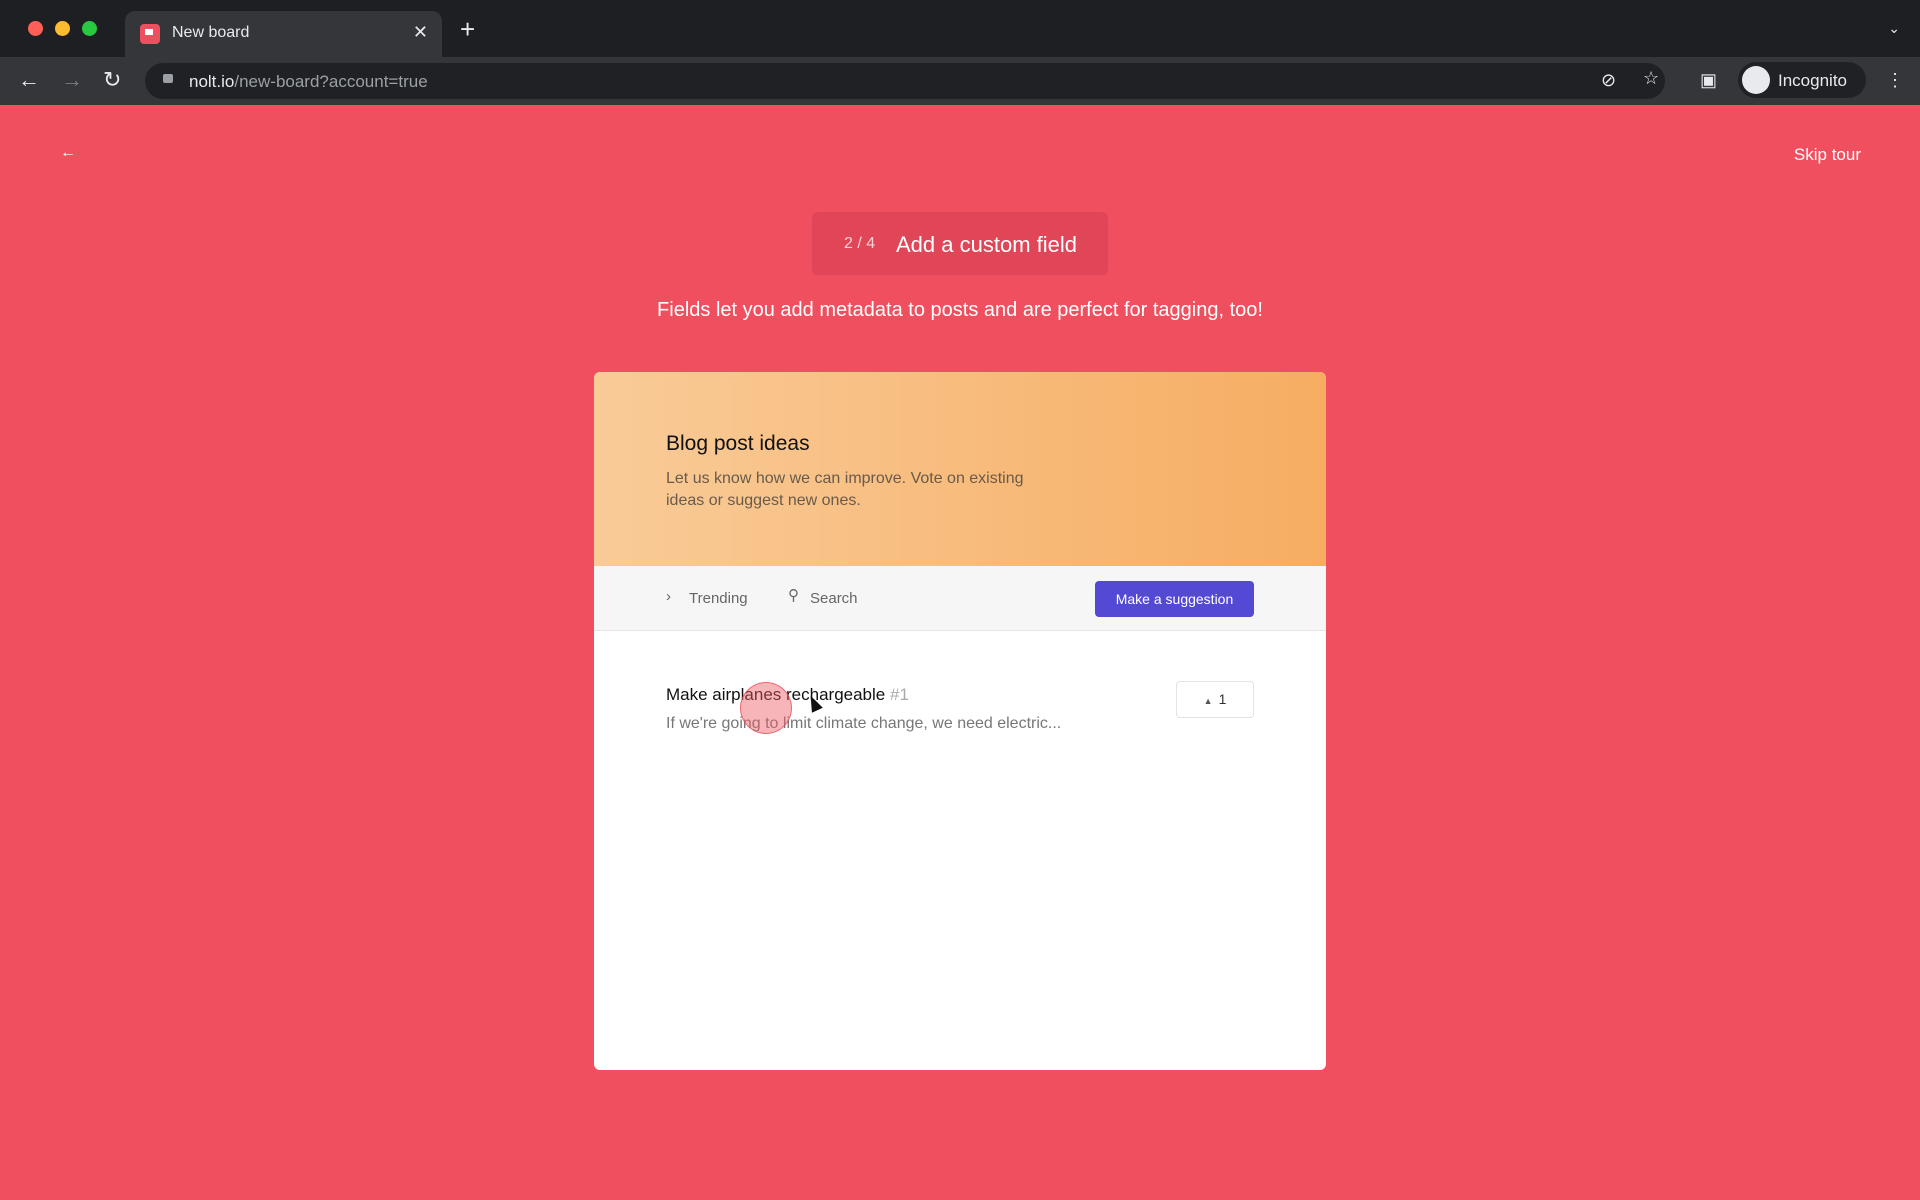 The image size is (1920, 1200). Describe the element at coordinates (960, 28) in the screenshot. I see `tab-strip: New board ✕ + ⌄` at that location.